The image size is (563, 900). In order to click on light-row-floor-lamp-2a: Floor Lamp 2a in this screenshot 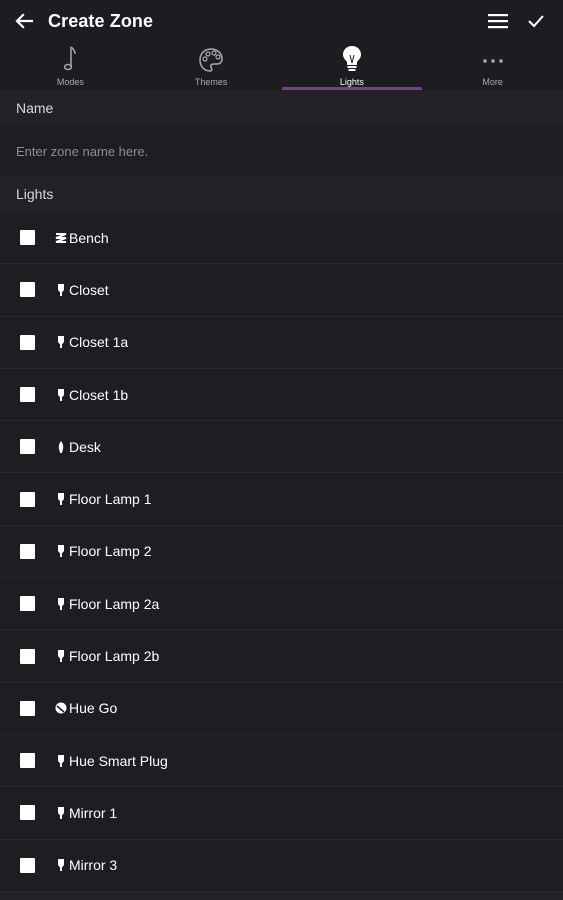, I will do `click(281, 604)`.